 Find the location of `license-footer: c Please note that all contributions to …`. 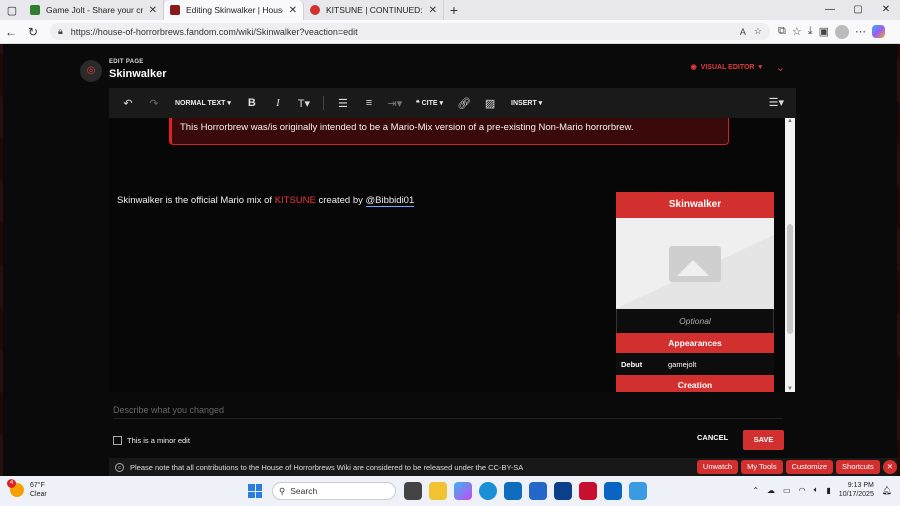

license-footer: c Please note that all contributions to … is located at coordinates (503, 467).